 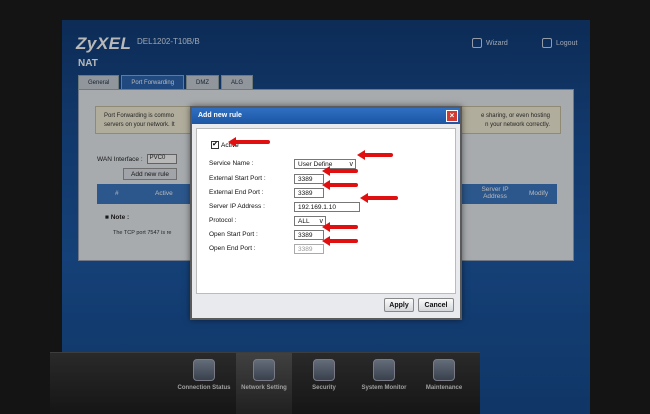 I want to click on cancel-button: Cancel, so click(x=436, y=305).